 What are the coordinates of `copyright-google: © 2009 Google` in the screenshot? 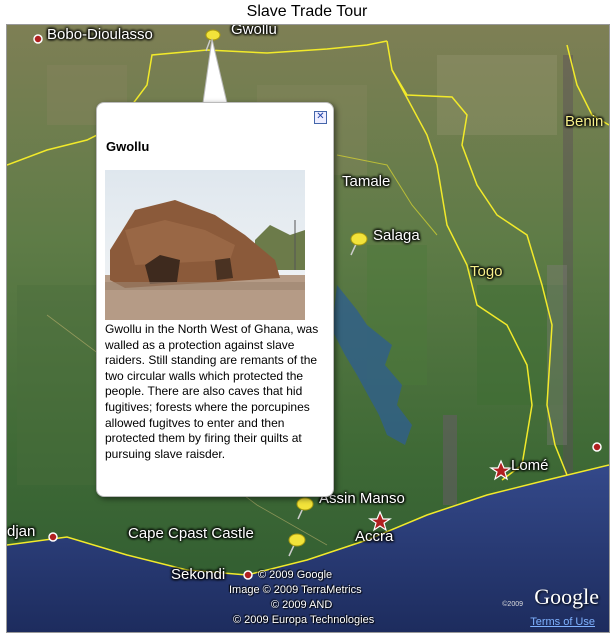 It's located at (295, 575).